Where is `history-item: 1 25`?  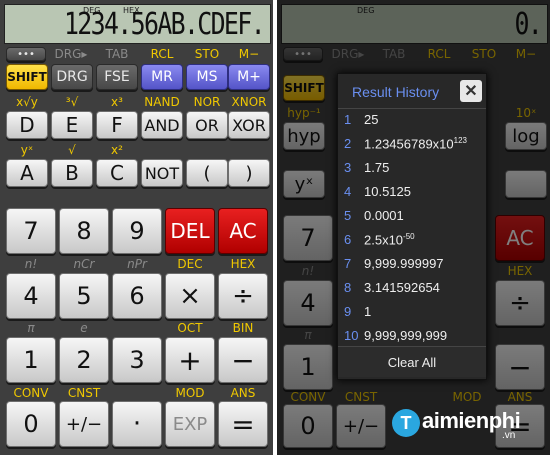 history-item: 1 25 is located at coordinates (412, 120).